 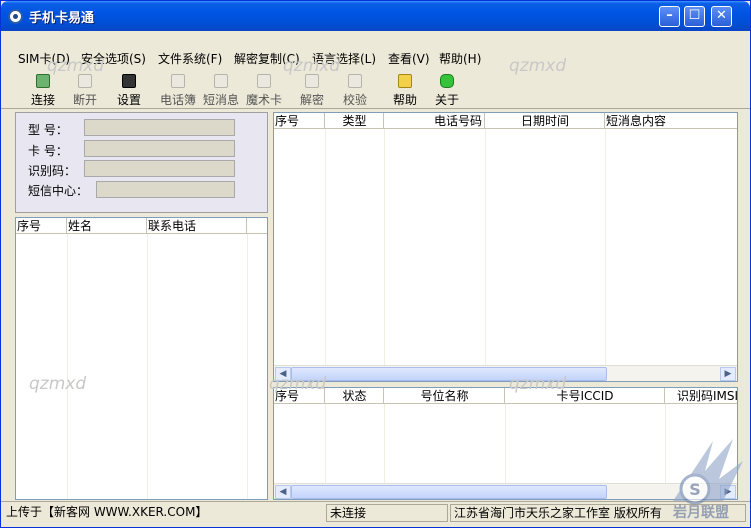 What do you see at coordinates (107, 226) in the screenshot?
I see `contacts-col-name: 姓名` at bounding box center [107, 226].